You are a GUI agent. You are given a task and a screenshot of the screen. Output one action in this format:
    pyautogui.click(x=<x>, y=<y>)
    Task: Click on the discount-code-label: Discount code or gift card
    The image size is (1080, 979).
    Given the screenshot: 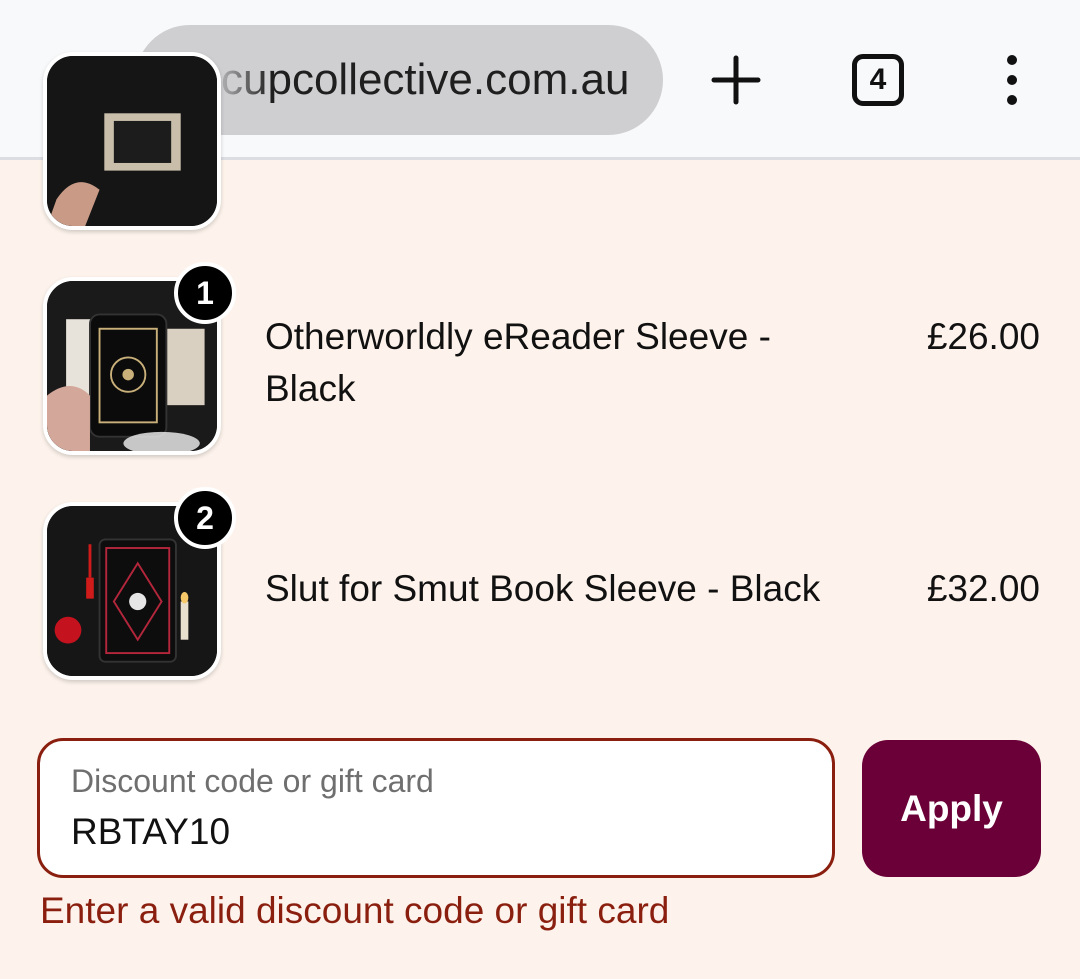 What is the action you would take?
    pyautogui.click(x=252, y=781)
    